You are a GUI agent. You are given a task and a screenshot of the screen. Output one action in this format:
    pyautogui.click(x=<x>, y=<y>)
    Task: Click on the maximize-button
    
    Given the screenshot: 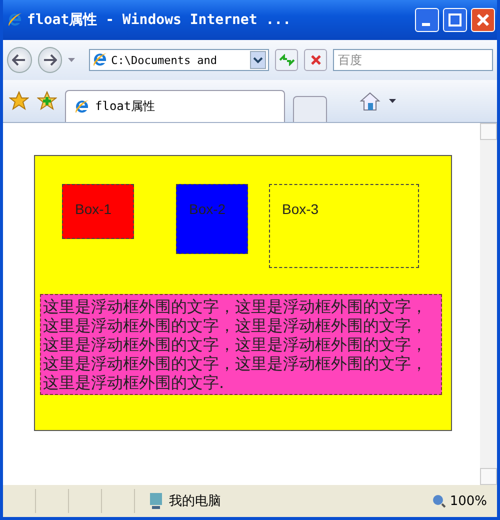 What is the action you would take?
    pyautogui.click(x=455, y=20)
    